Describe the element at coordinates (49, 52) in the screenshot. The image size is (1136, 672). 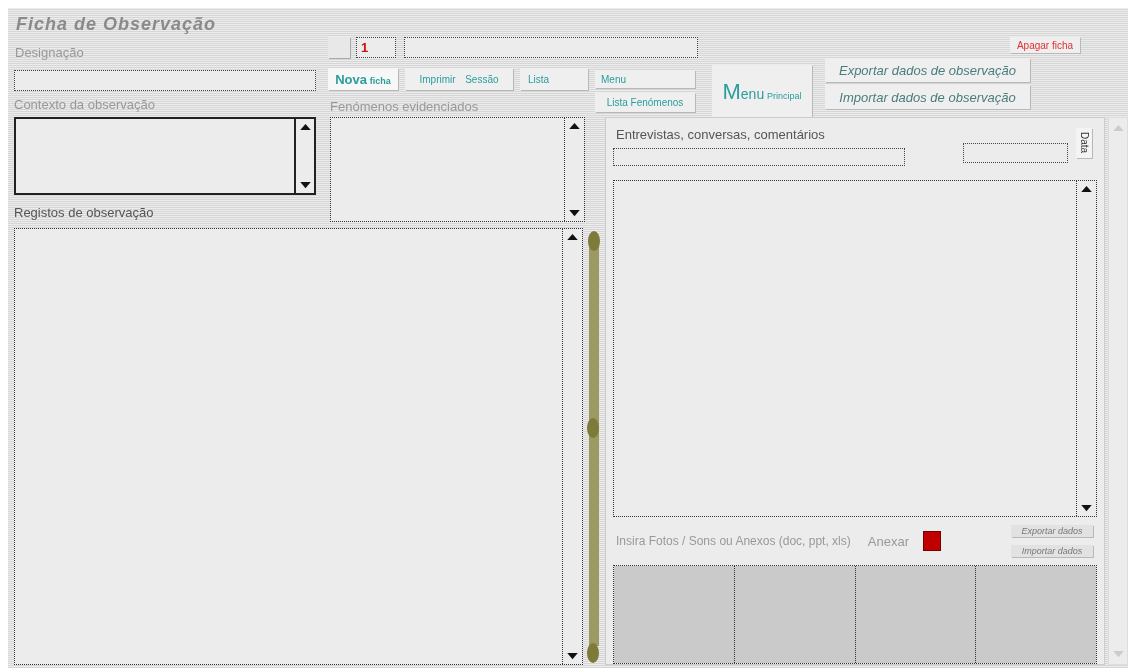
I see `field-label: Designação` at that location.